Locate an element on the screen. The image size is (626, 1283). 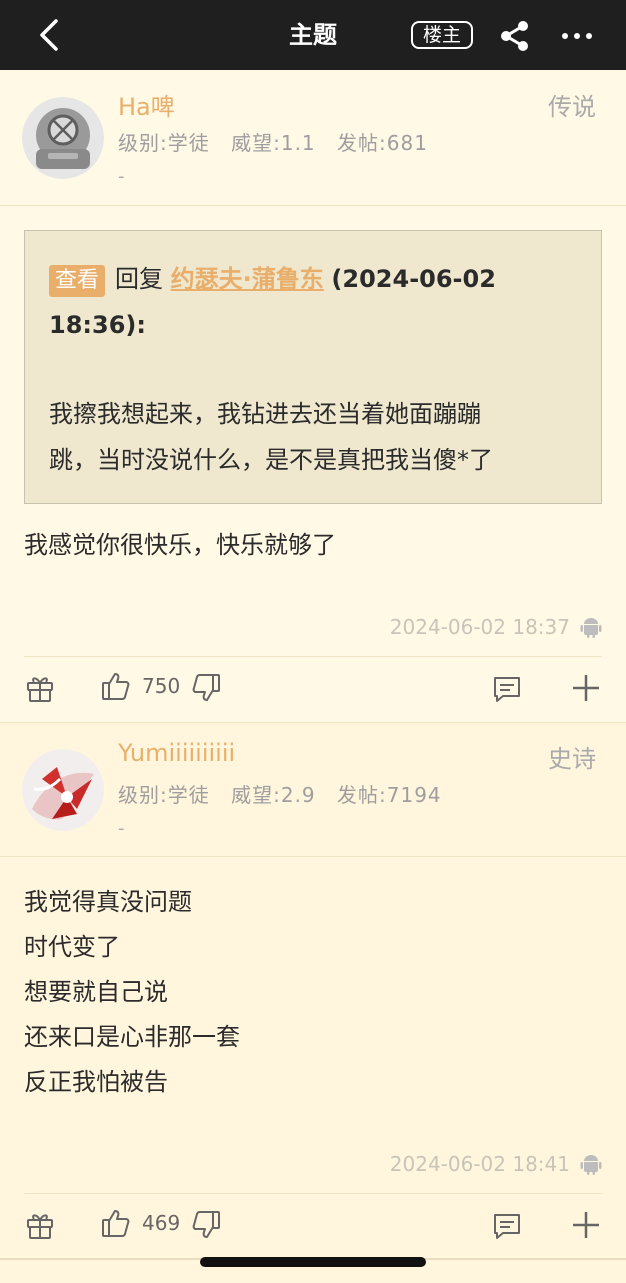
op-only-button: 楼主 is located at coordinates (442, 35).